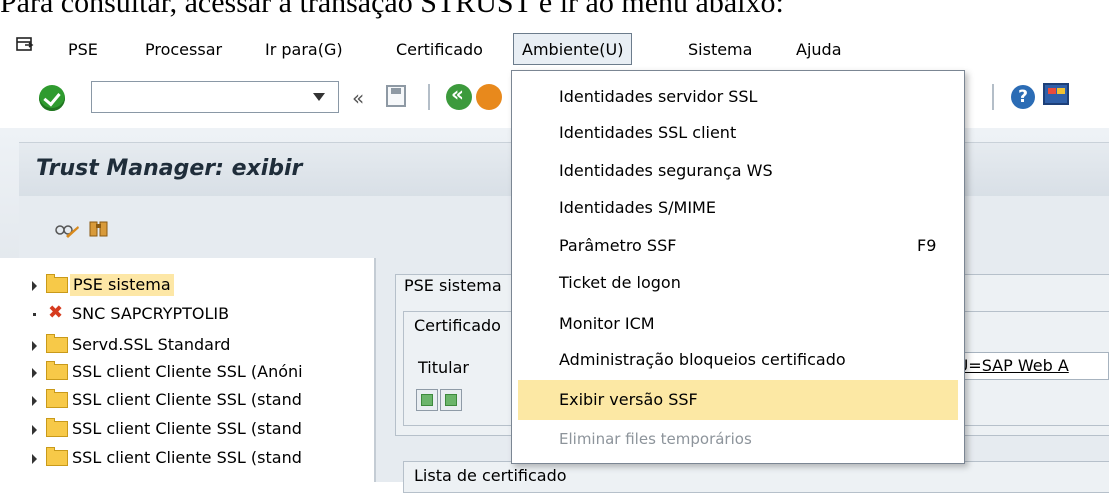  I want to click on owner-field: OU=SAP Web A, so click(1024, 366).